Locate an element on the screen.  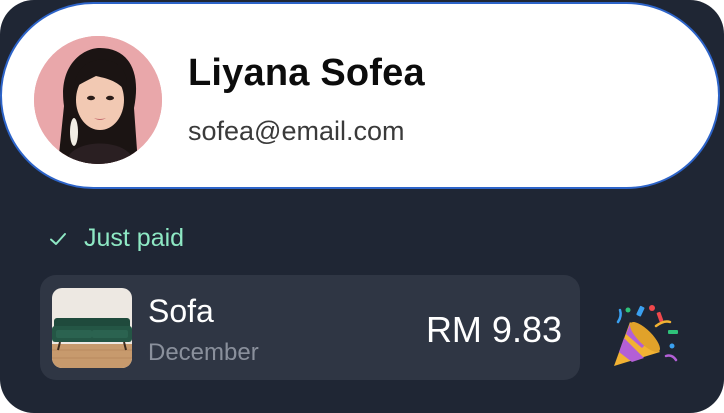
sofa-thumbnail is located at coordinates (92, 328).